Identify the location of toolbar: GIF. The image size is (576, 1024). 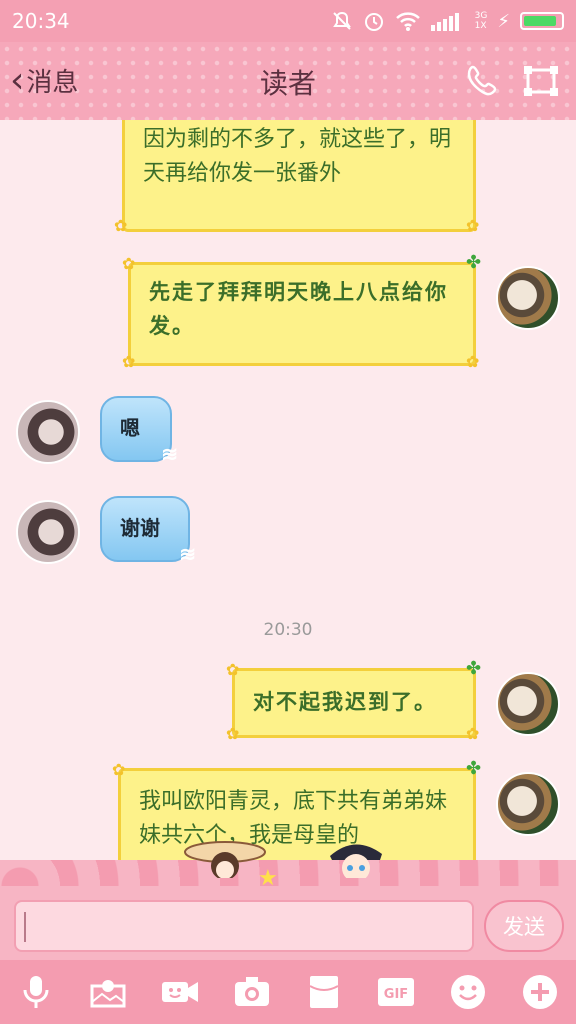
(288, 992).